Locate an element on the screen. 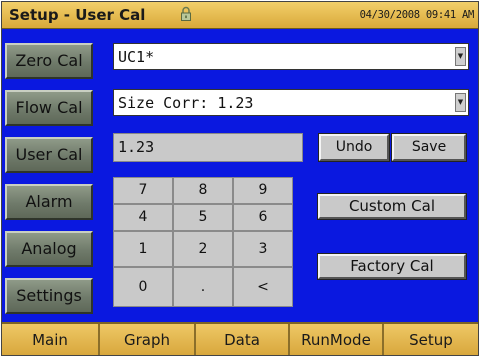  tab-main: Main is located at coordinates (51, 339).